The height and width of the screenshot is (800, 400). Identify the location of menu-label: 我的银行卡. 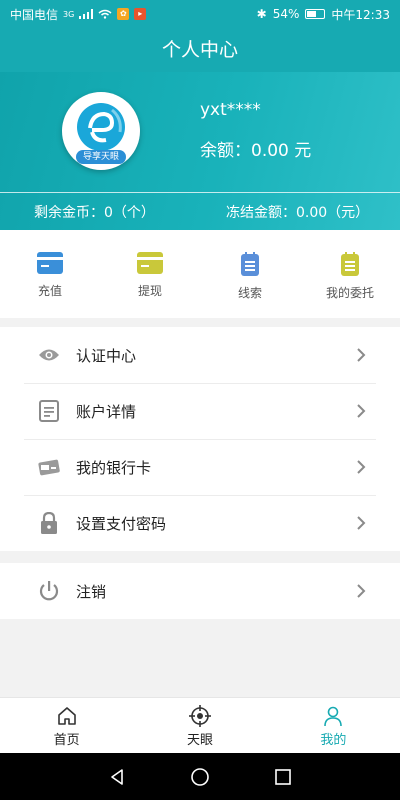
(114, 467).